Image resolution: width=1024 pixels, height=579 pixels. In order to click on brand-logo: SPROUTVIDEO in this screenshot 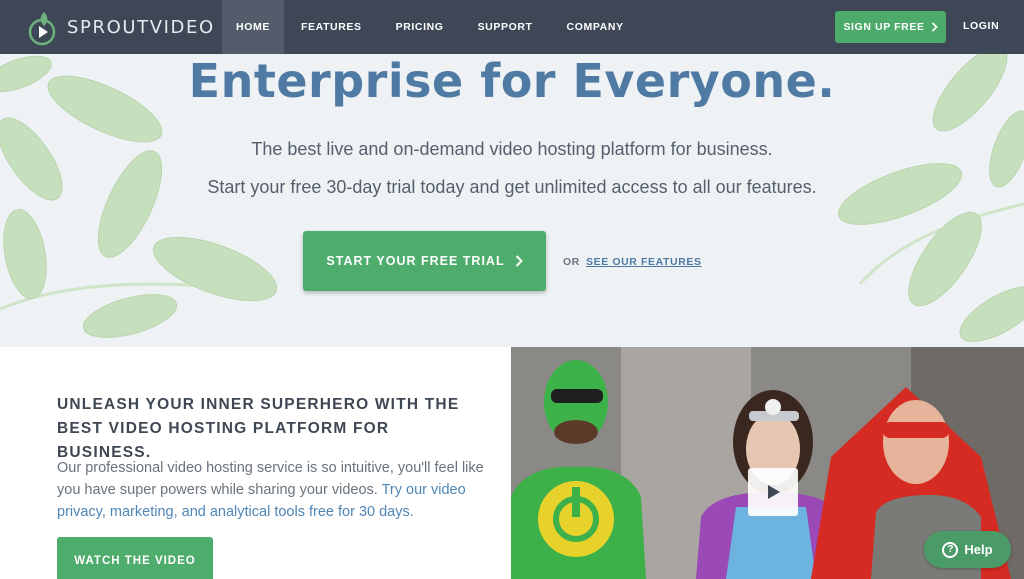, I will do `click(121, 27)`.